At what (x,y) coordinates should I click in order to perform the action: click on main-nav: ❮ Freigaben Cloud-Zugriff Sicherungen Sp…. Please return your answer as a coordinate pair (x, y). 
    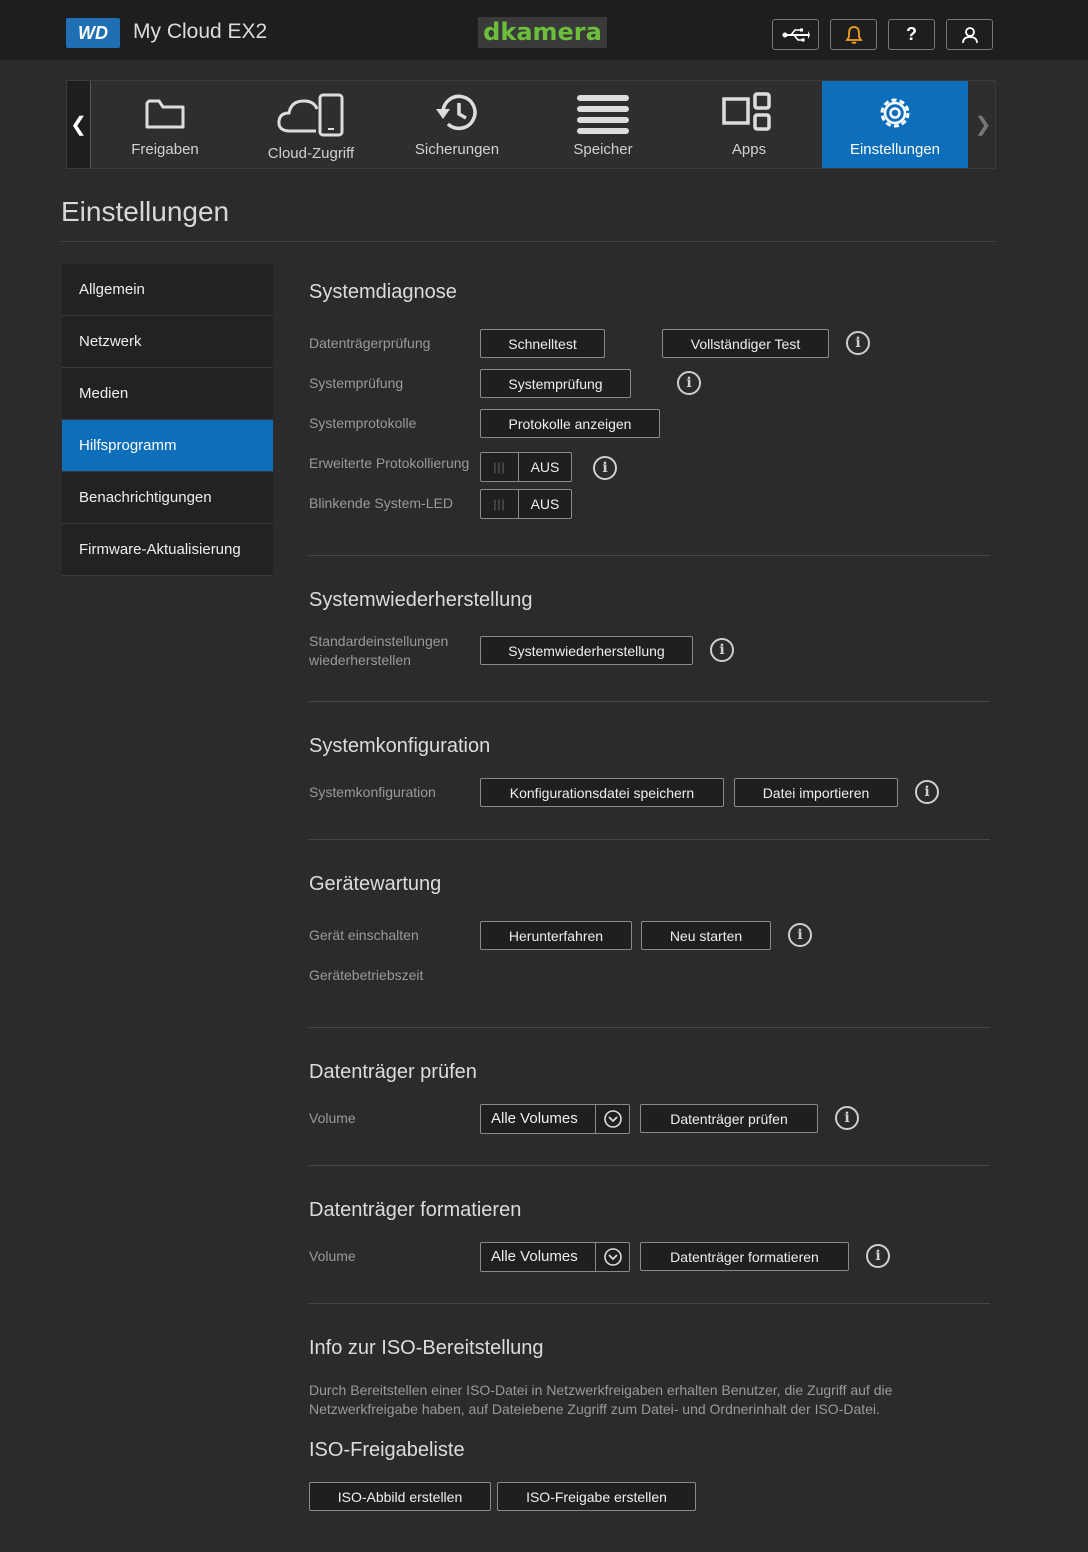
    Looking at the image, I should click on (531, 124).